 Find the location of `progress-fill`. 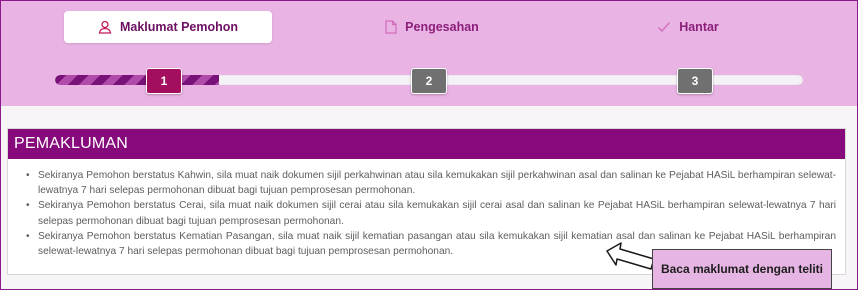

progress-fill is located at coordinates (137, 80).